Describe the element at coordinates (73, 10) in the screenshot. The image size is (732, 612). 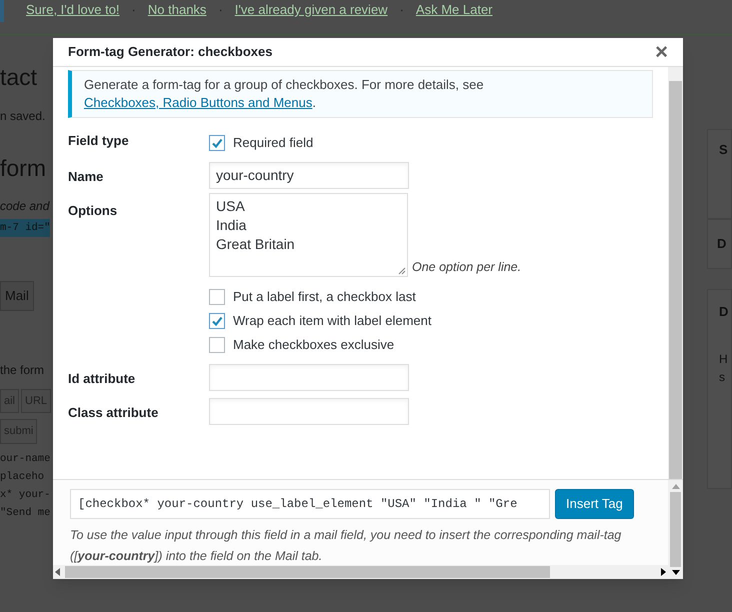
I see `notice-link: Sure, I'd love to!` at that location.